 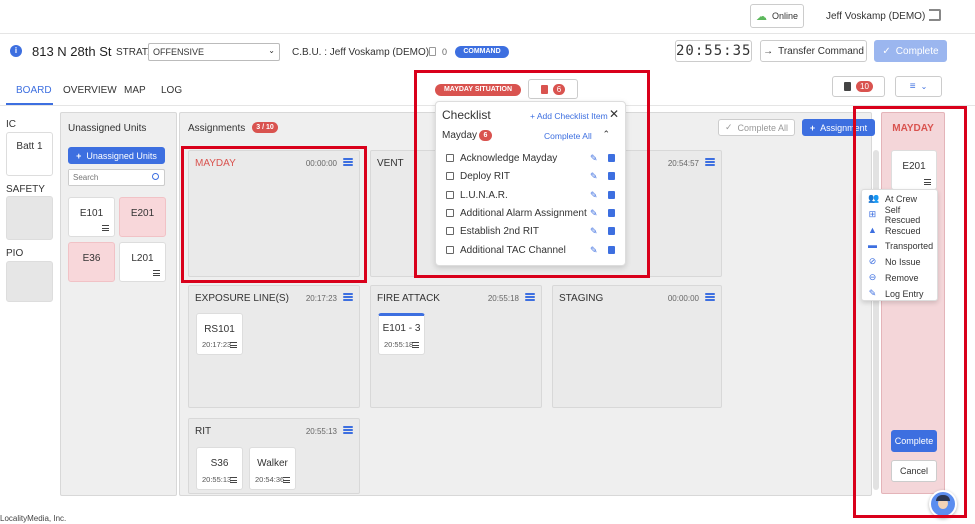 I want to click on unit-card-e101: E101, so click(x=91, y=217).